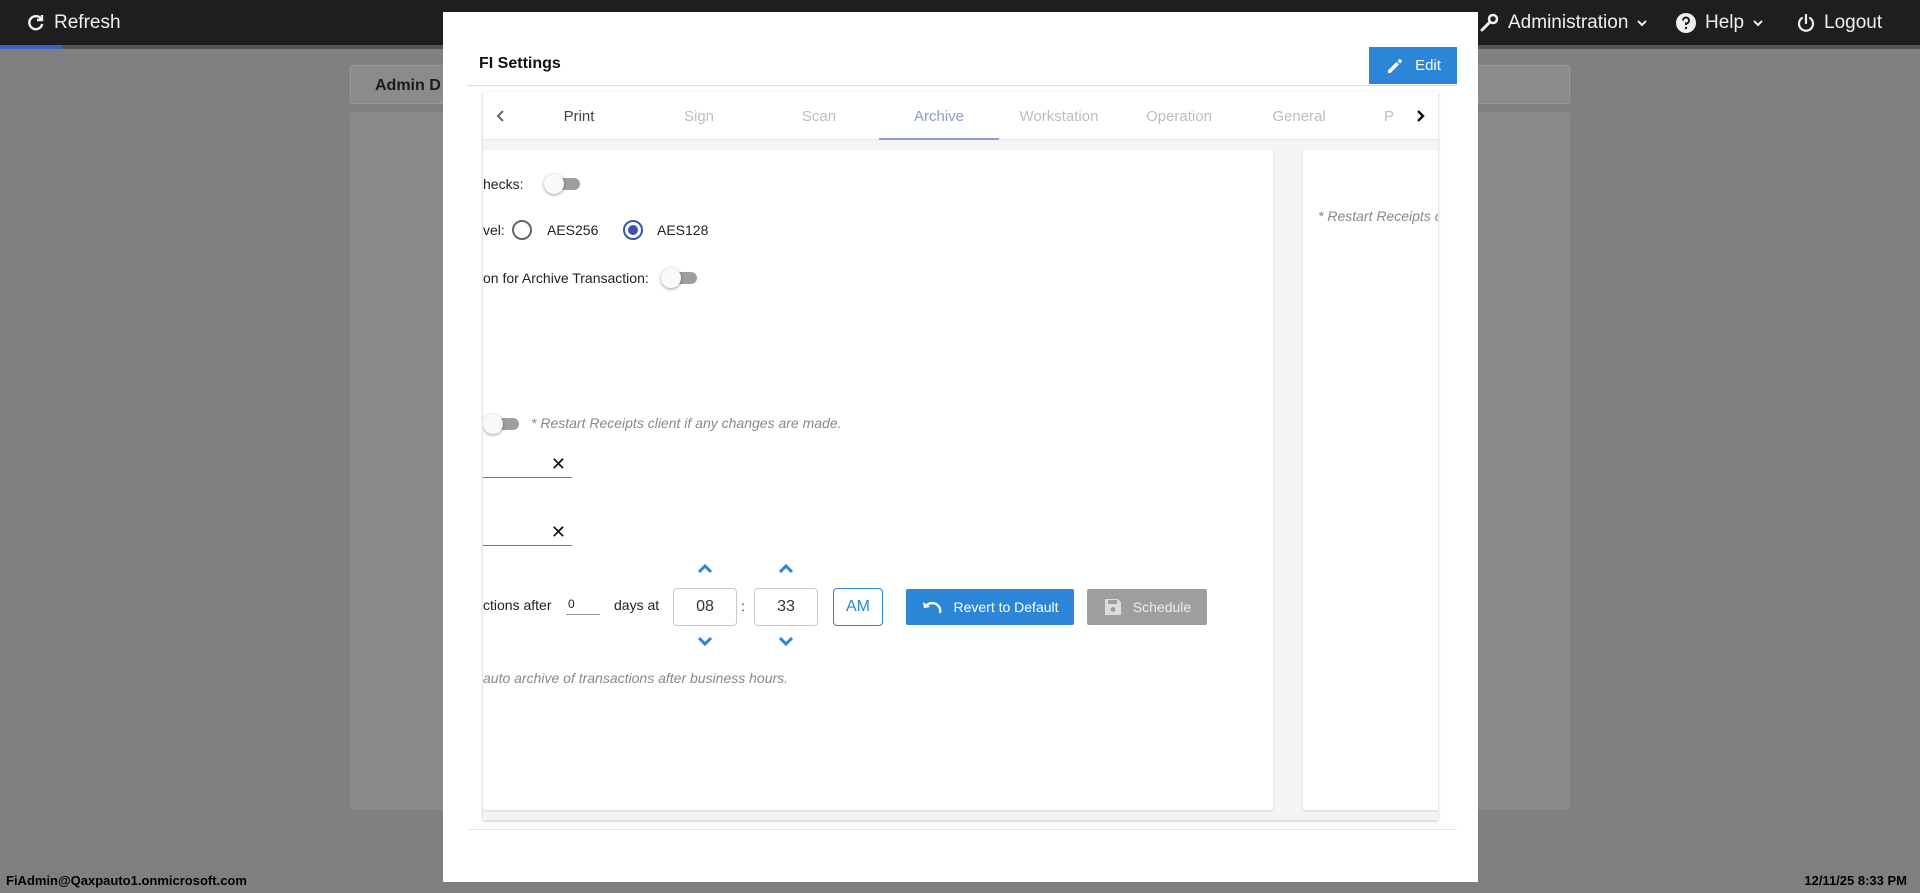 The width and height of the screenshot is (1920, 893). I want to click on tab-archive: Archive, so click(939, 116).